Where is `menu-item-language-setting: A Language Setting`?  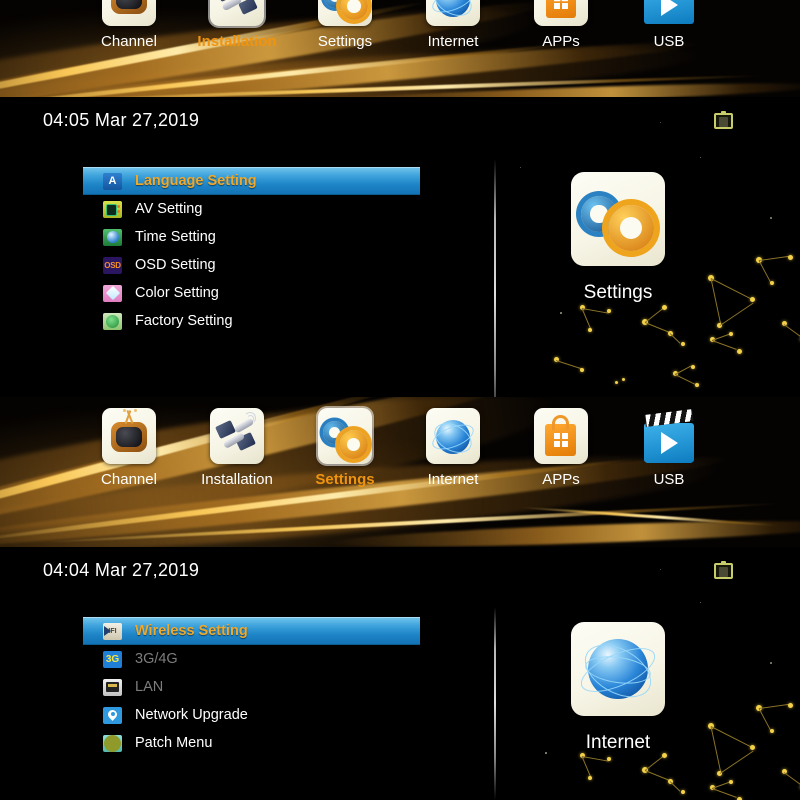
menu-item-language-setting: A Language Setting is located at coordinates (251, 181).